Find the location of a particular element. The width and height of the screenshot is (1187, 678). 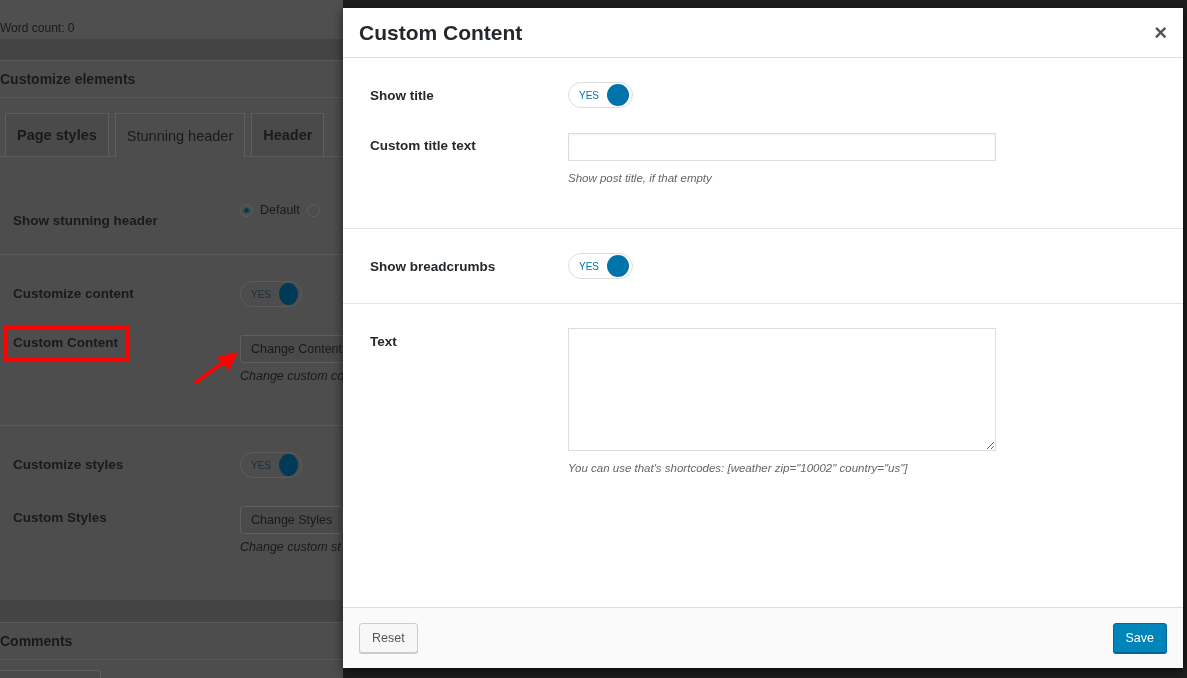

help-text: You can use that's shortcodes: [weather zip="10002" country="us"] is located at coordinates (738, 468).